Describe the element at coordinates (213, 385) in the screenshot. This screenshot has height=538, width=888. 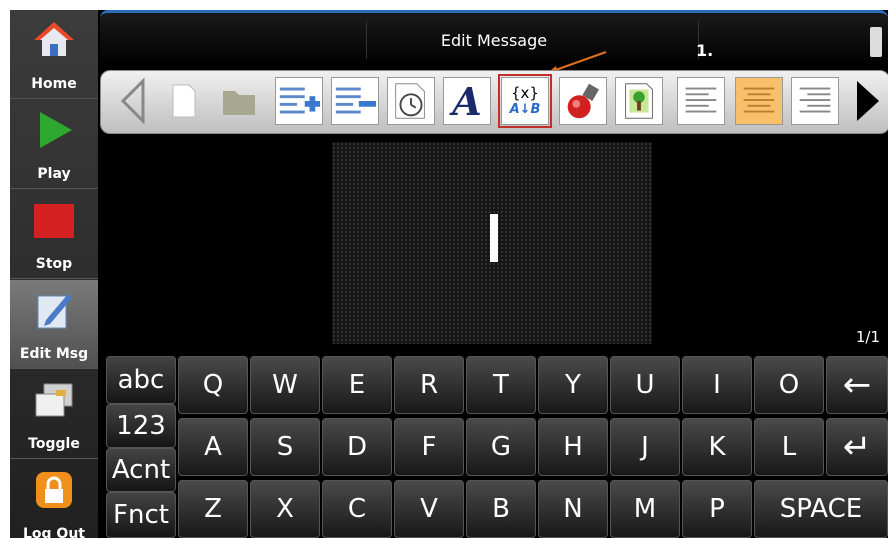
I see `key-q: Q` at that location.